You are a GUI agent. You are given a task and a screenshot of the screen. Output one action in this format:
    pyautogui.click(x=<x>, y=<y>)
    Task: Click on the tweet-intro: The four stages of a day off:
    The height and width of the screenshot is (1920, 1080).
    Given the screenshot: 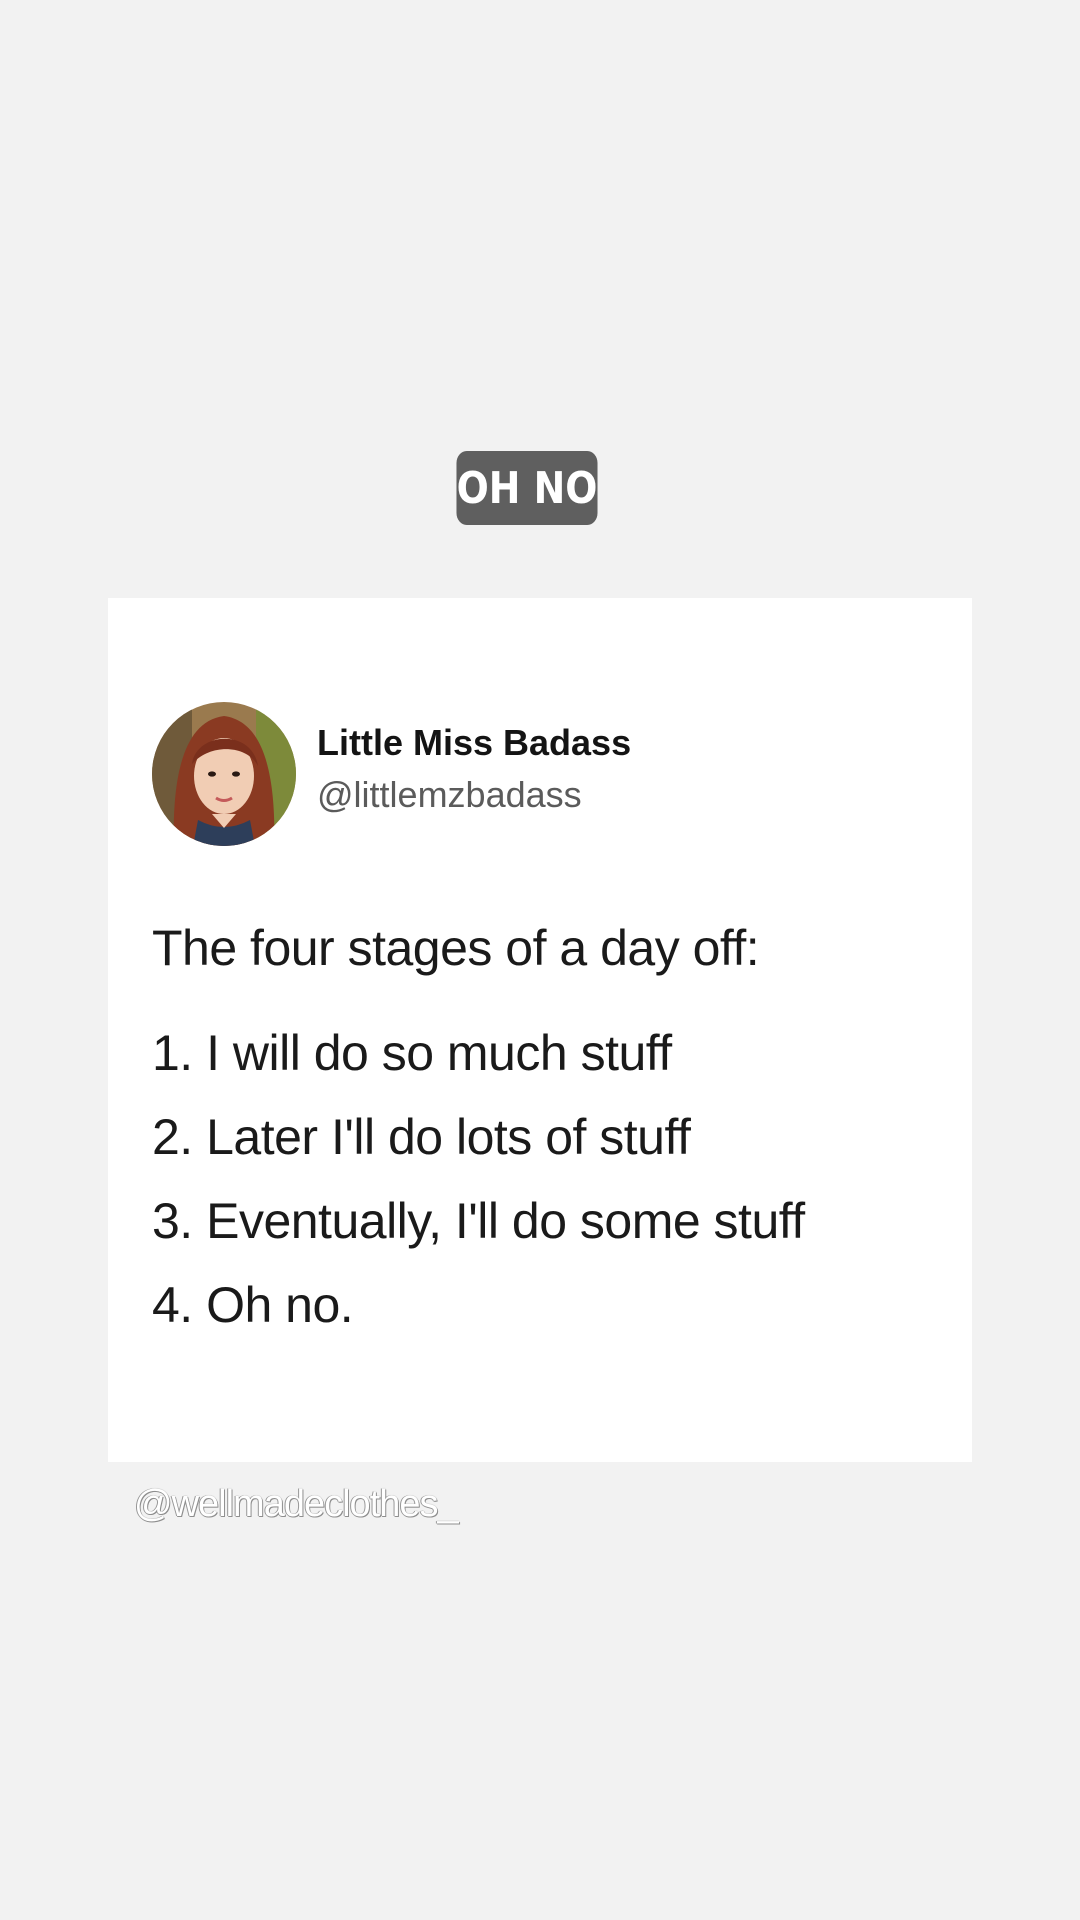 What is the action you would take?
    pyautogui.click(x=456, y=948)
    